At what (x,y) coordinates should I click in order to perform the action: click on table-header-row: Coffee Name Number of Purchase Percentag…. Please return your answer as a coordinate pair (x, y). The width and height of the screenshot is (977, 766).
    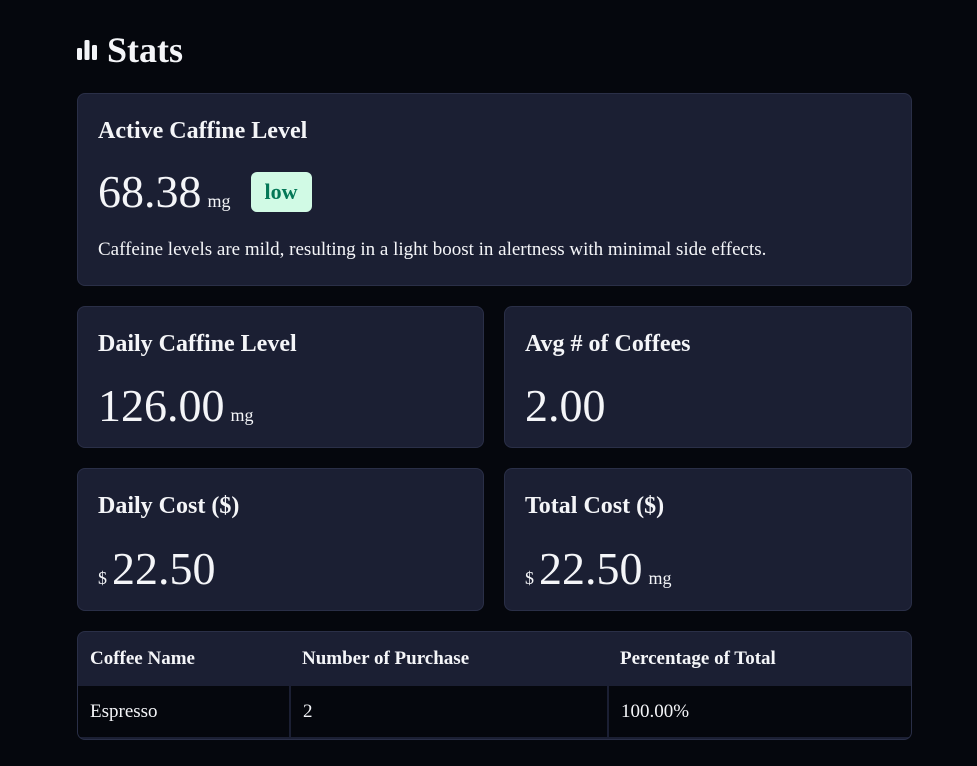
    Looking at the image, I should click on (494, 659).